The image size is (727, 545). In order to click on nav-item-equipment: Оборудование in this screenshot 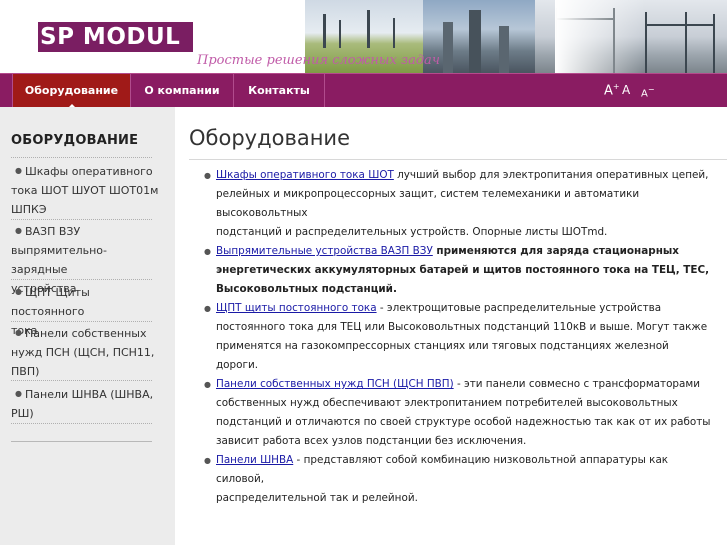, I will do `click(72, 91)`.